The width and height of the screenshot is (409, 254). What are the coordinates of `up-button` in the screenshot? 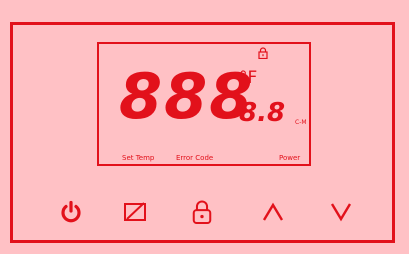 It's located at (273, 212).